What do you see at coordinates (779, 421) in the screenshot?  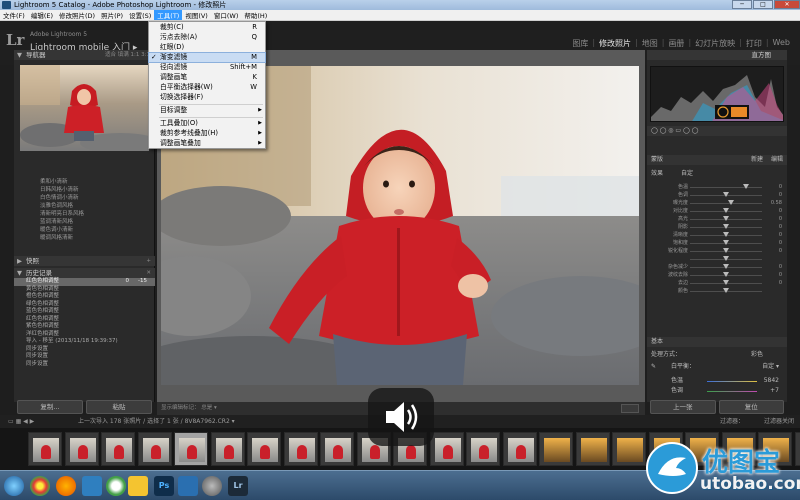 I see `filter-select: 过滤器关闭` at bounding box center [779, 421].